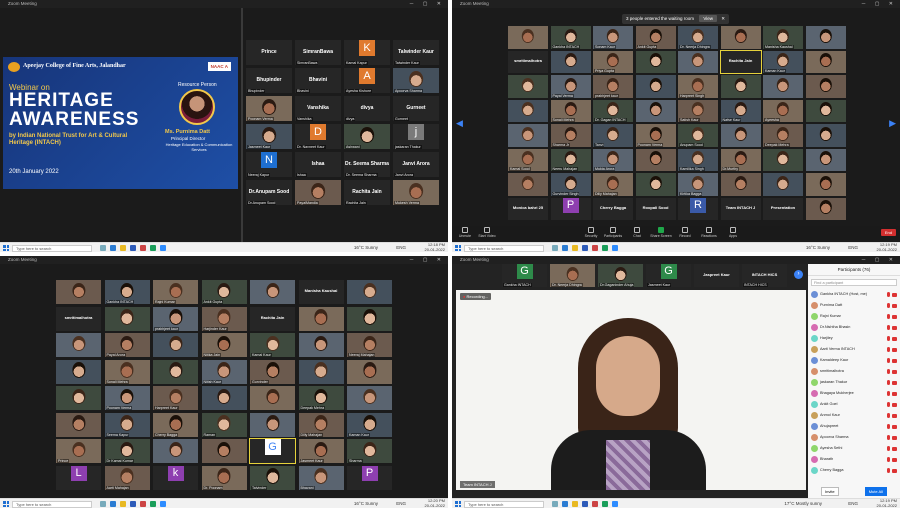 Image resolution: width=900 pixels, height=508 pixels. Describe the element at coordinates (637, 232) in the screenshot. I see `toolbar-chat-button: Chat` at that location.